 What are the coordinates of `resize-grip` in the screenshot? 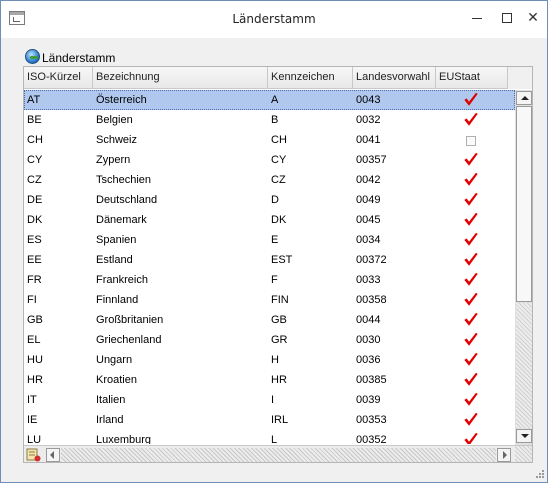 It's located at (539, 475).